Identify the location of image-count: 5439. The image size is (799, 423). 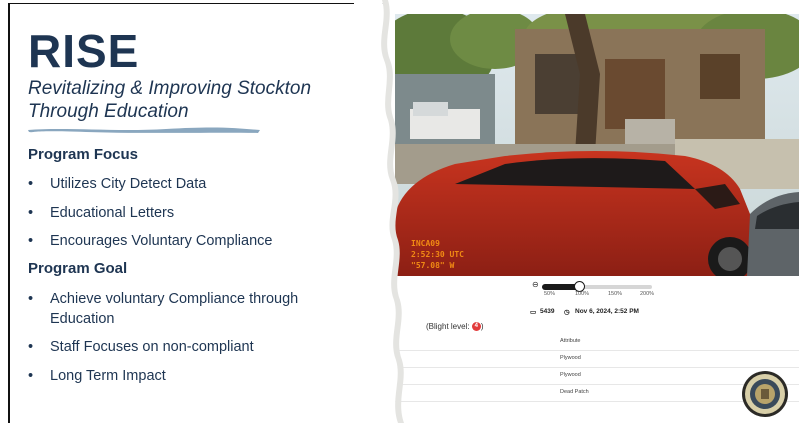
(547, 311).